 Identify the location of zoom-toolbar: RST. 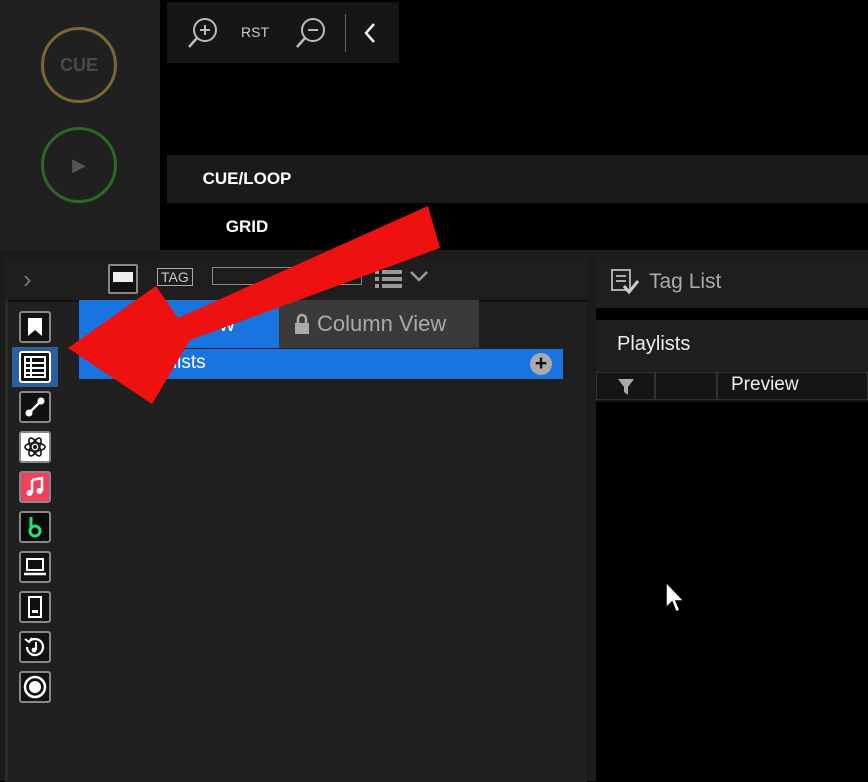
(283, 32).